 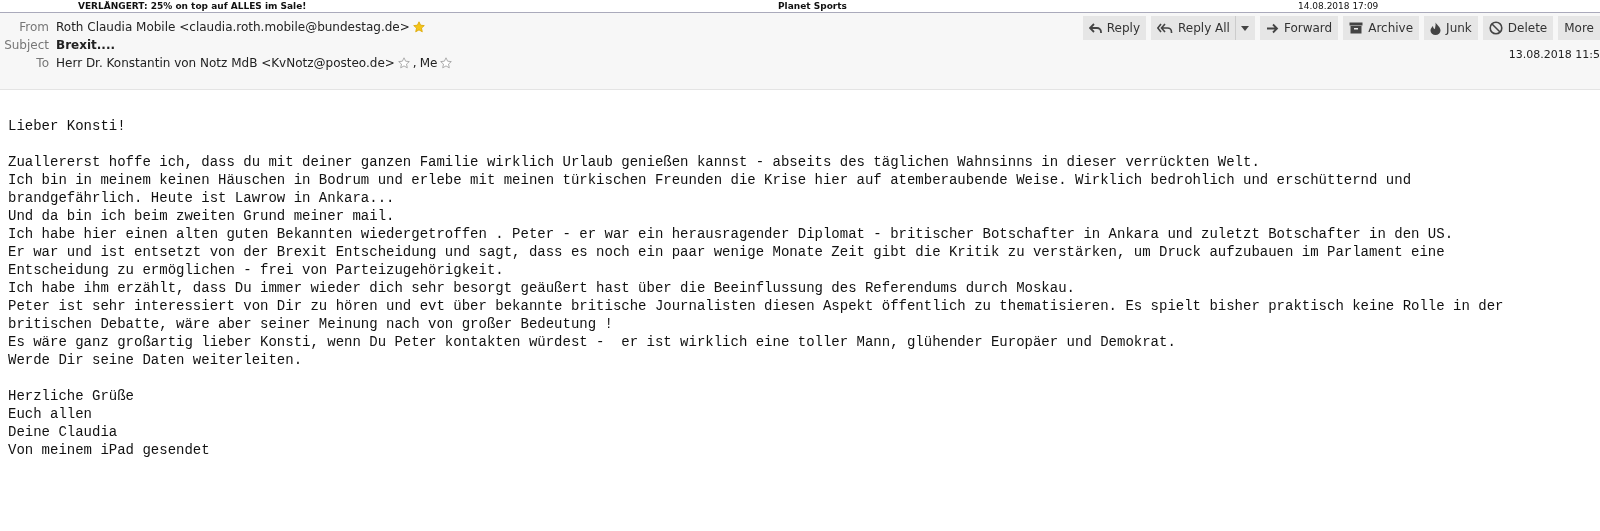 I want to click on message-date: 13.08.2018 11:5, so click(x=1554, y=54).